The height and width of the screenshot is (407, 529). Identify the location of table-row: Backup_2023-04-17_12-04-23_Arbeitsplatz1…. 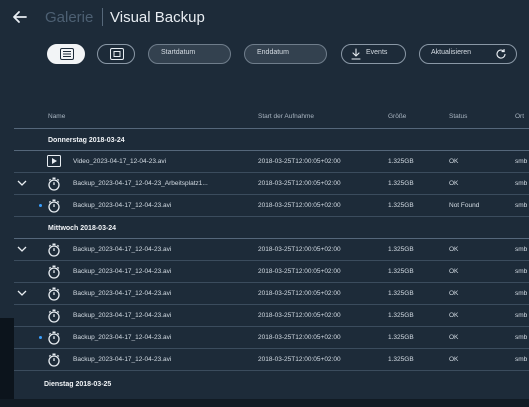
(264, 184).